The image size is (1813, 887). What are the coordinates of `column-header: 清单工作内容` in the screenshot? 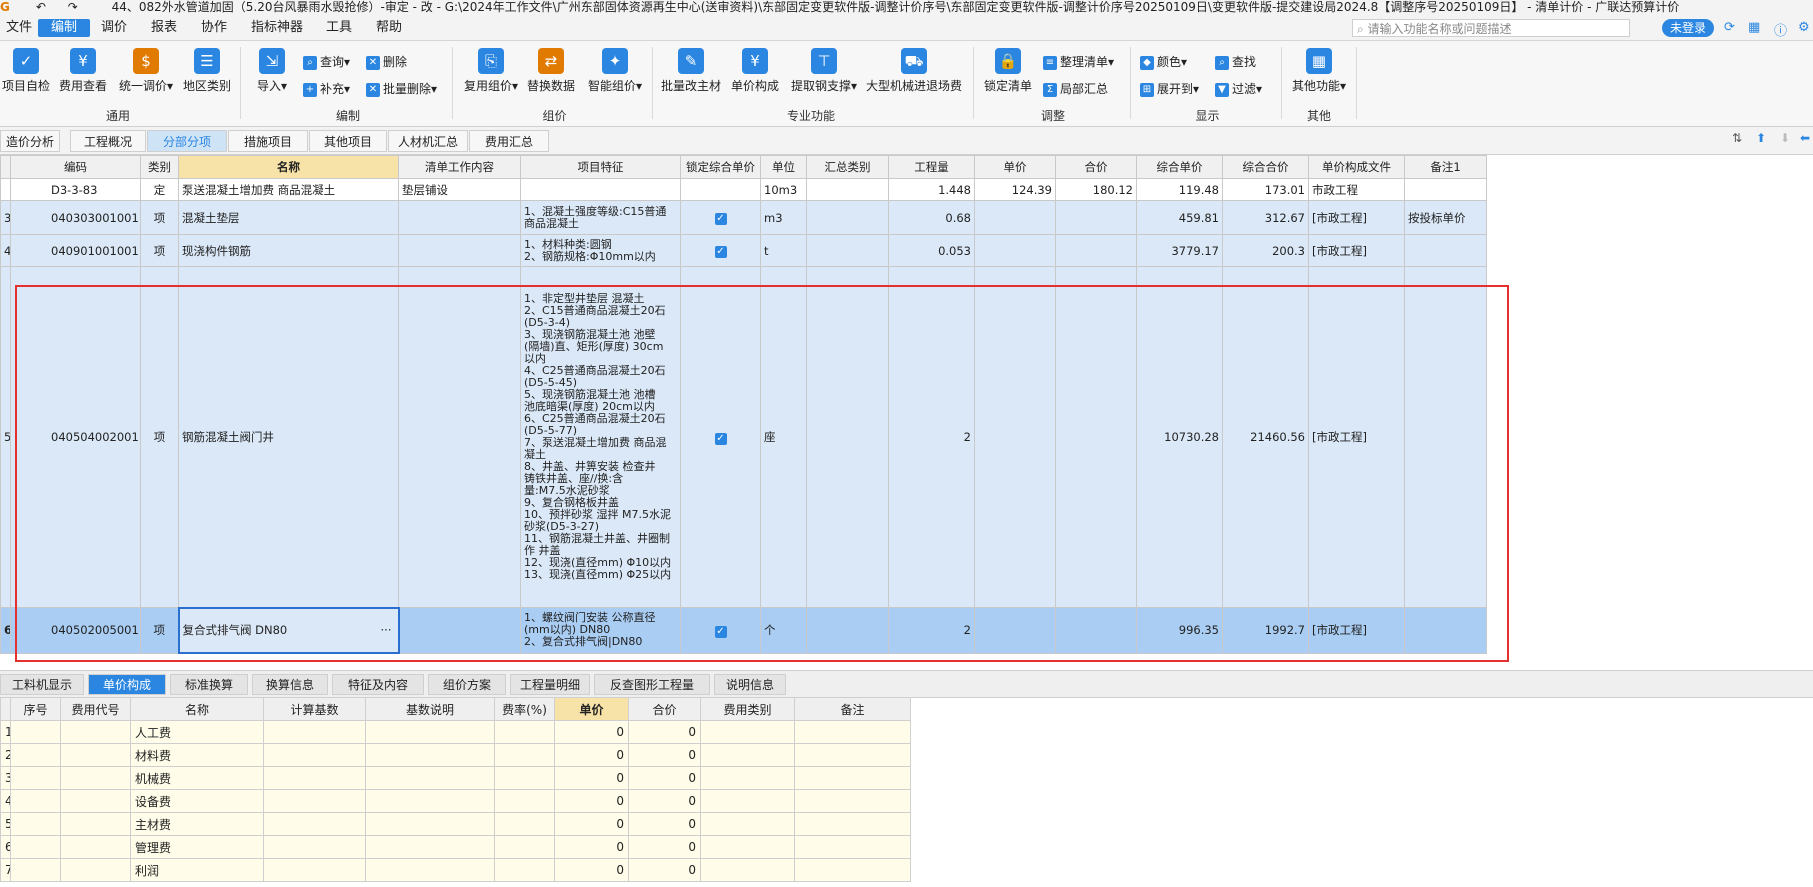 It's located at (459, 167).